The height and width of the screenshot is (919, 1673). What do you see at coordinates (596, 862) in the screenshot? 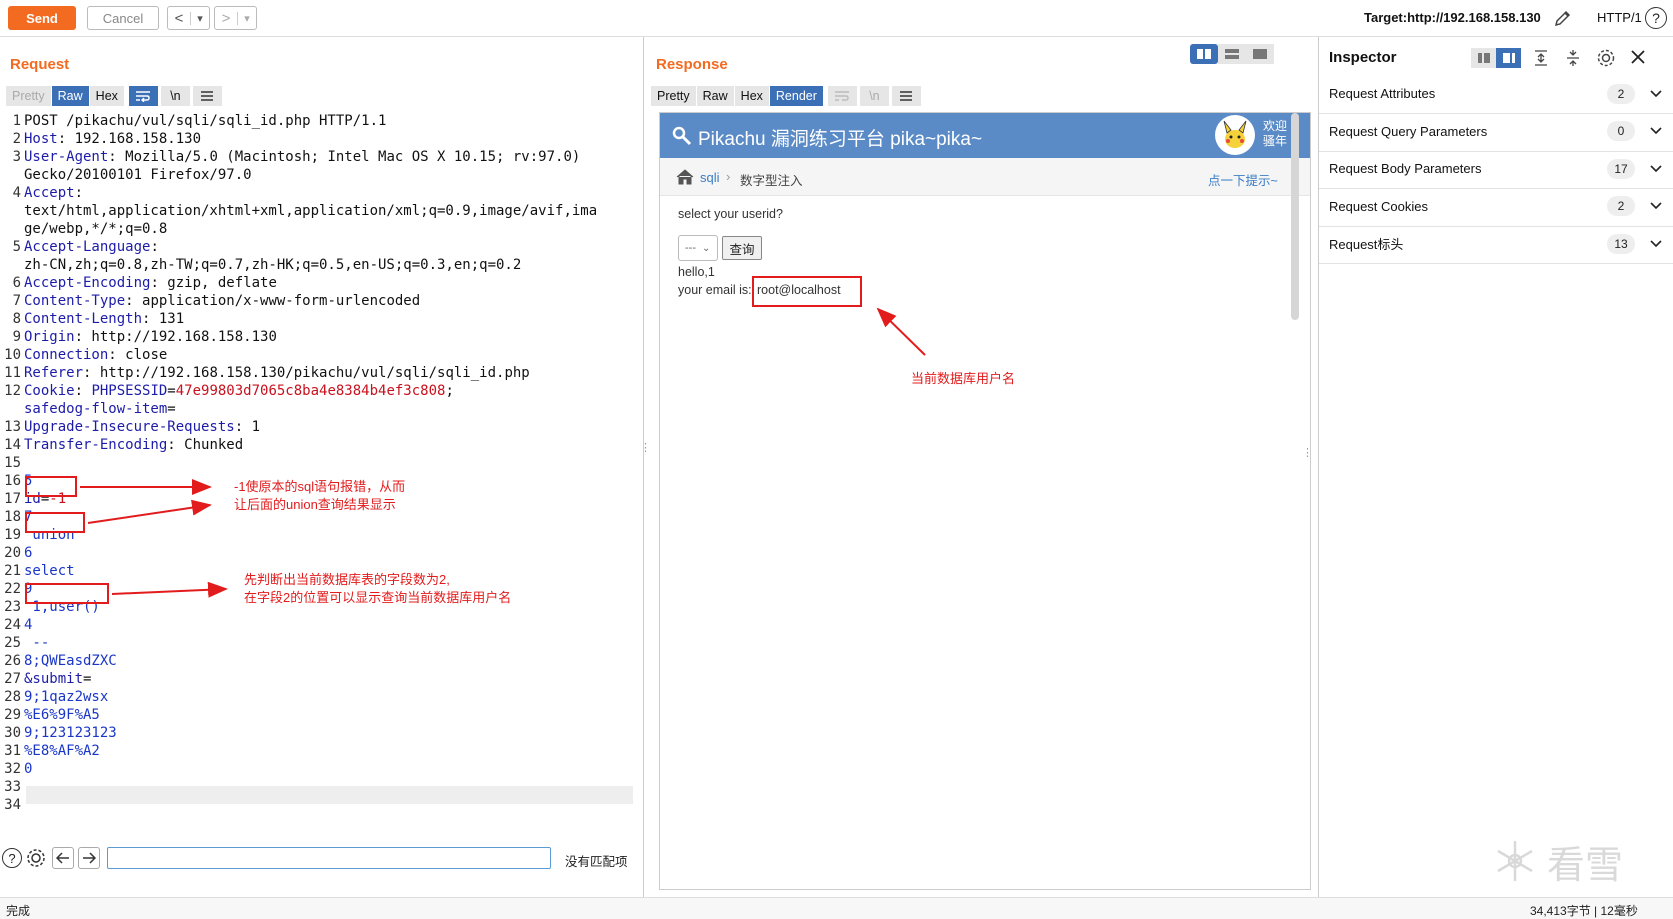
I see `search-status: 没有匹配项` at bounding box center [596, 862].